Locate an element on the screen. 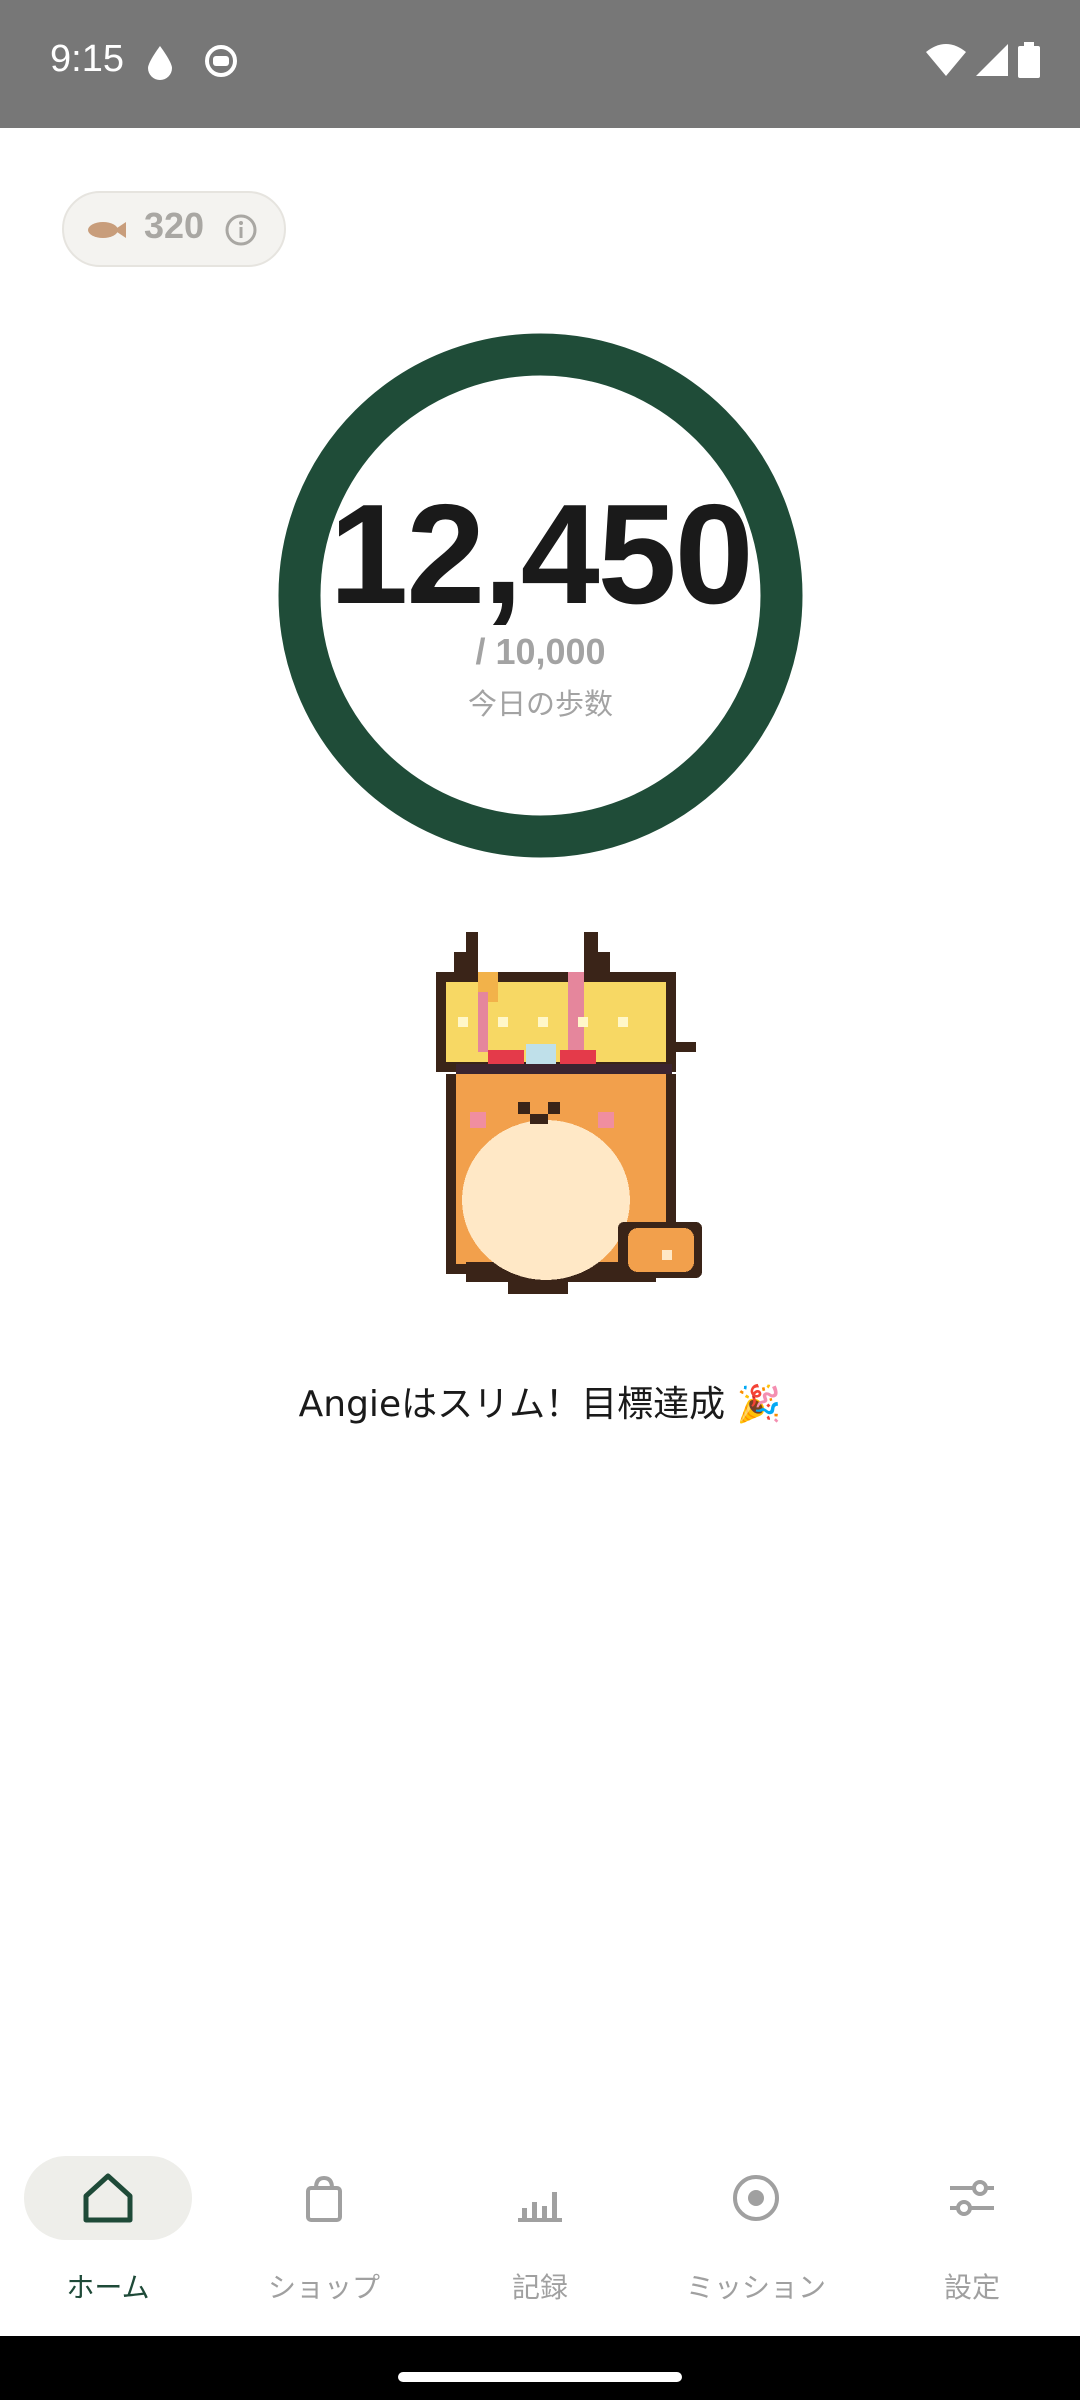 This screenshot has height=2400, width=1080. battery-icon is located at coordinates (1029, 62).